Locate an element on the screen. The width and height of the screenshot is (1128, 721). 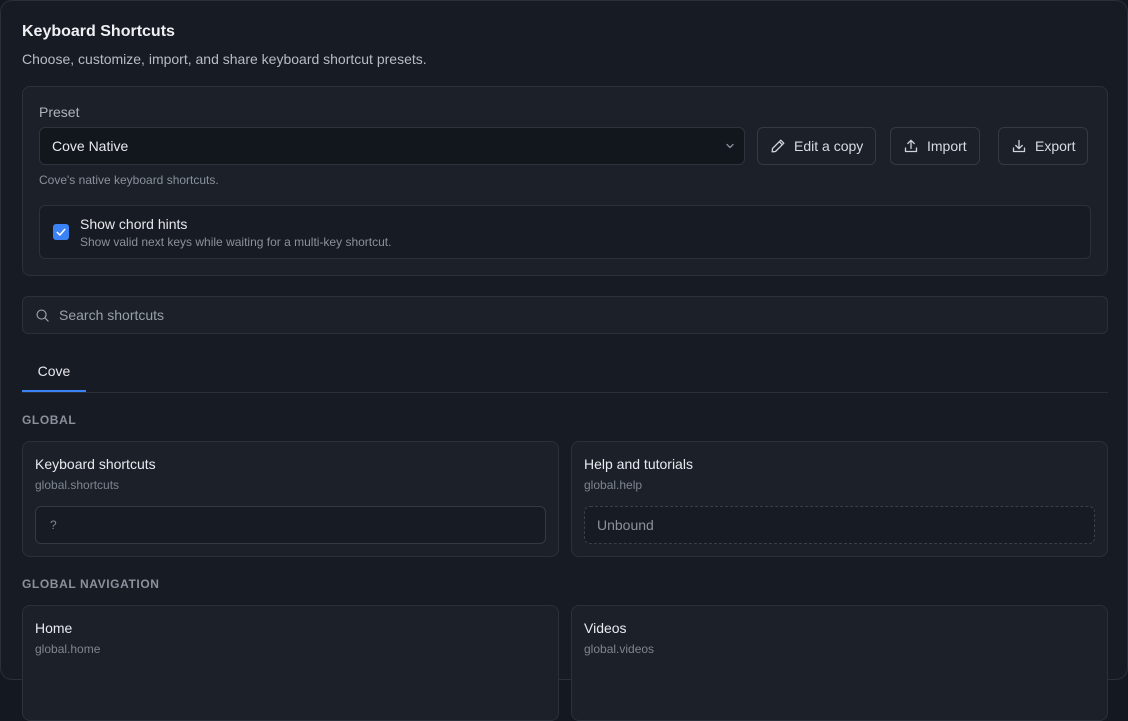
shortcut-card-help: Help and tutorials global.help Unbound is located at coordinates (839, 499).